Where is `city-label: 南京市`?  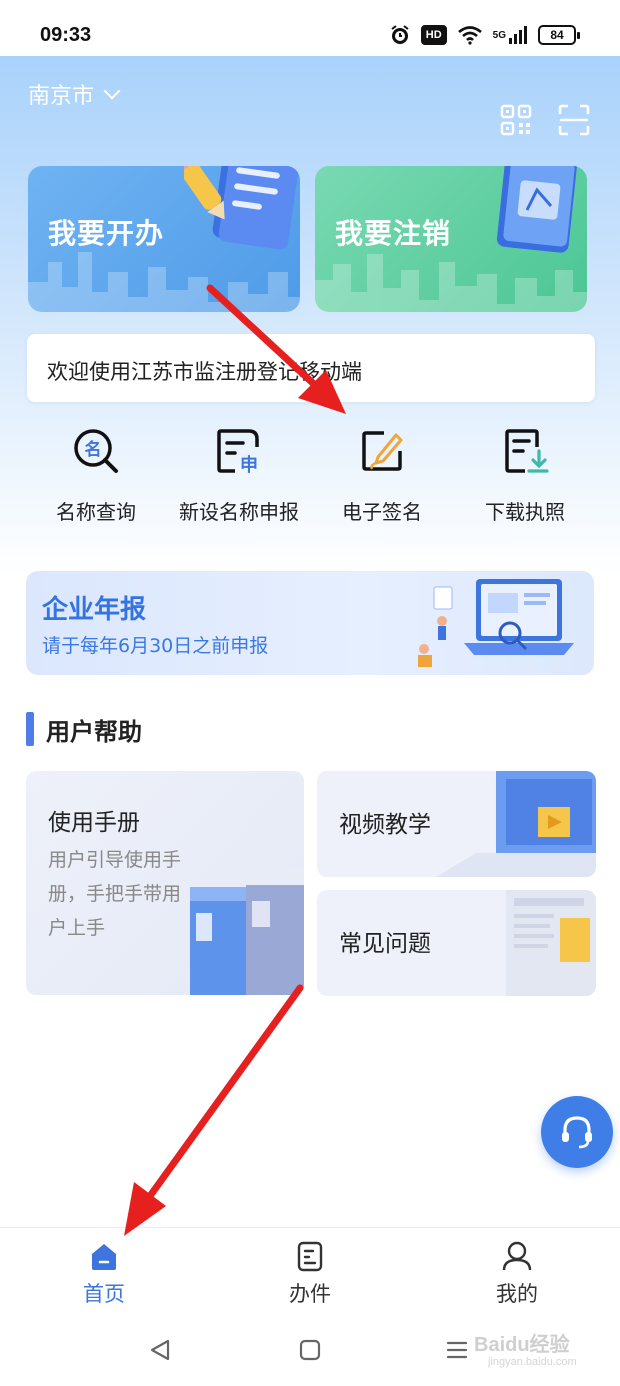 city-label: 南京市 is located at coordinates (61, 96).